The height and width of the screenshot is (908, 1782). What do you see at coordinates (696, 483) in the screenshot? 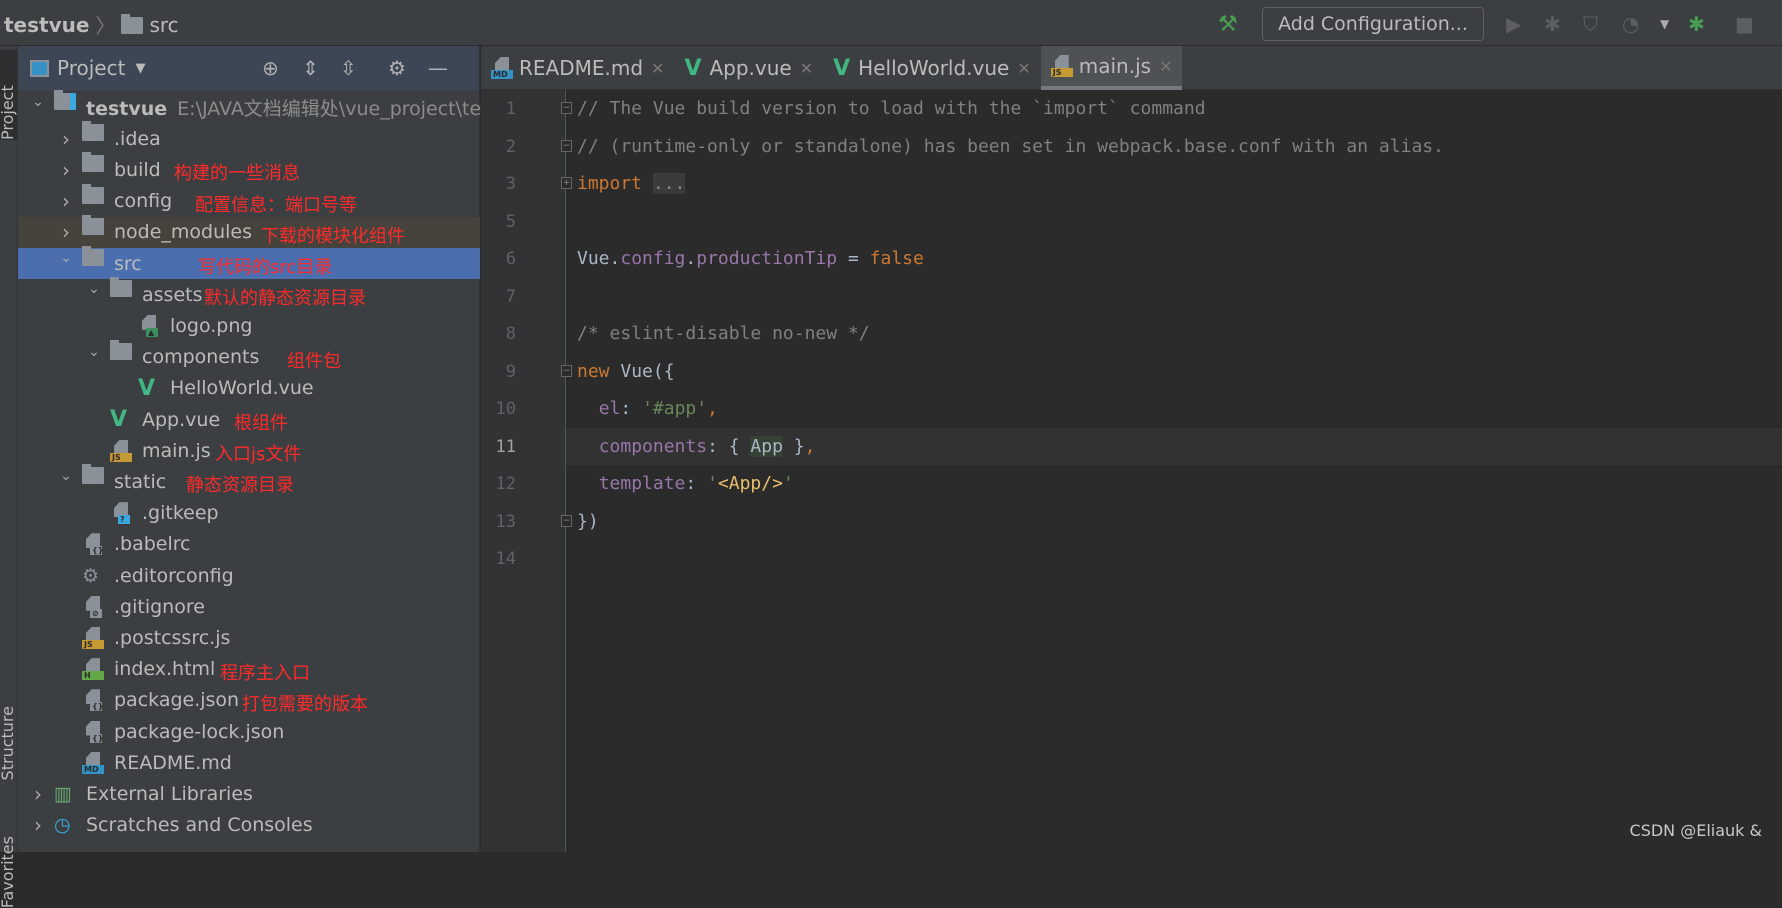
I see `code-token: :` at bounding box center [696, 483].